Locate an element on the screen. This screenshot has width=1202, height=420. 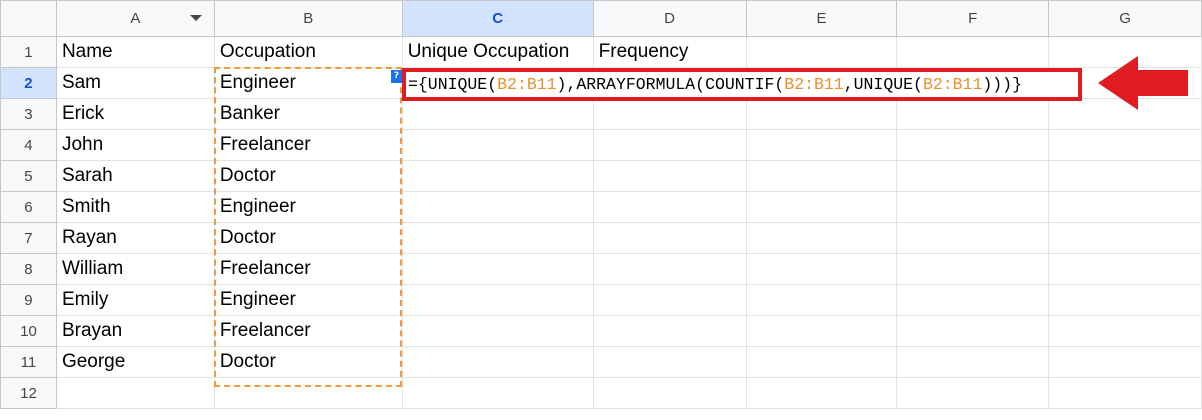
cell-f9 is located at coordinates (973, 300).